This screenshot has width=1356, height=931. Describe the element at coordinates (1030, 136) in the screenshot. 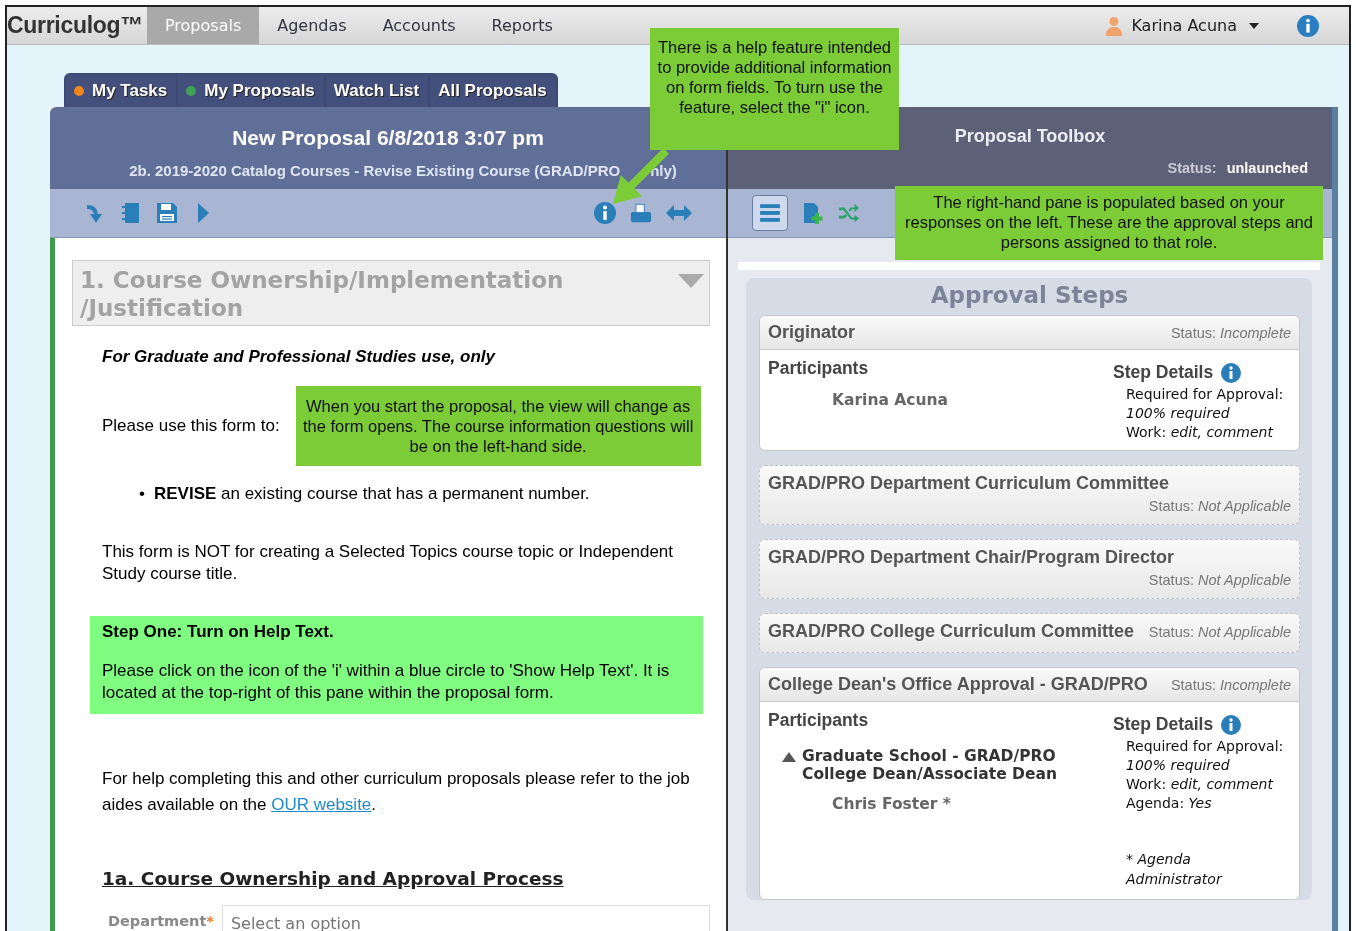

I see `toolbox-title: Proposal Toolbox` at that location.